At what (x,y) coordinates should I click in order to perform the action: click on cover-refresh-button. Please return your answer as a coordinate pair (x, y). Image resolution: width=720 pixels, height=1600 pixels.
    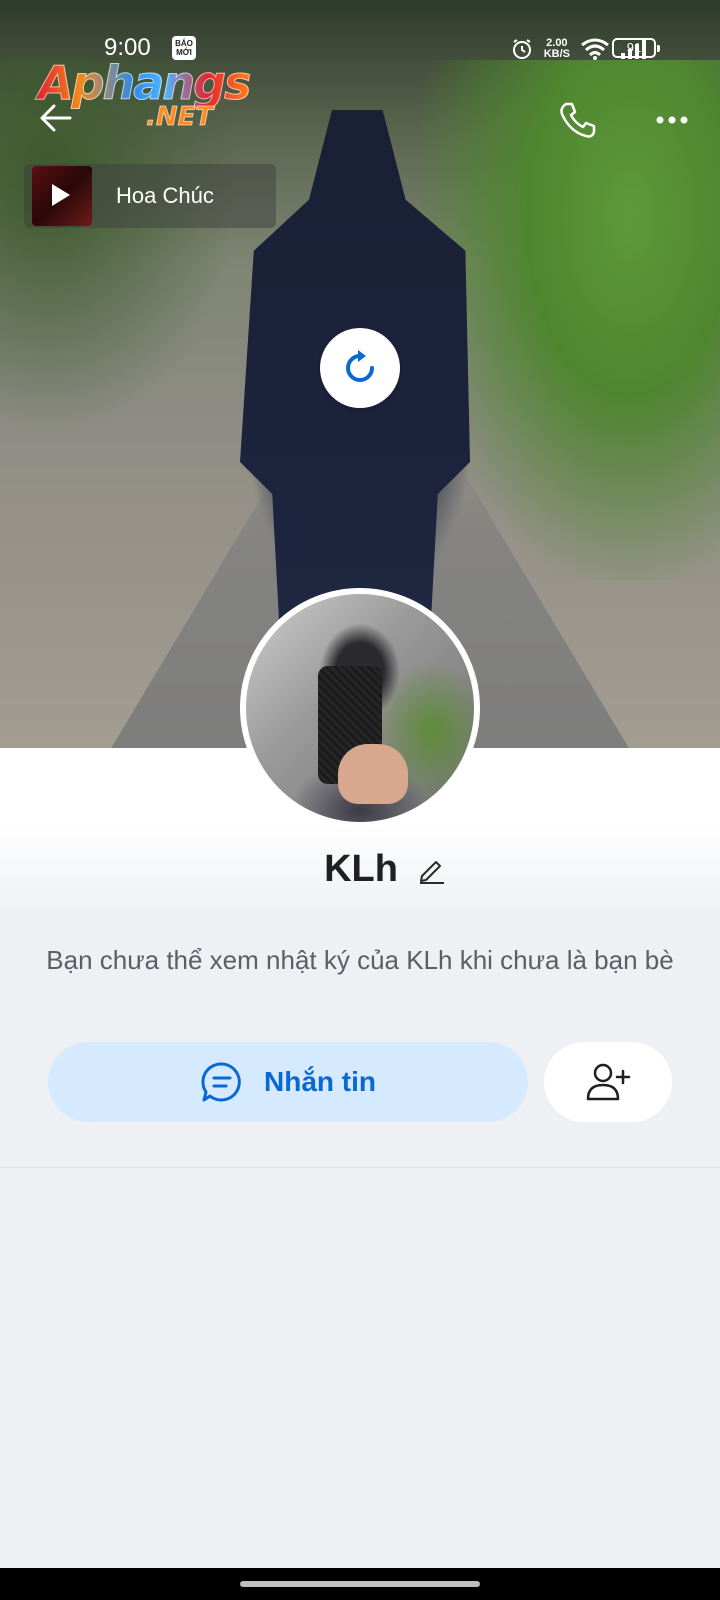
    Looking at the image, I should click on (360, 368).